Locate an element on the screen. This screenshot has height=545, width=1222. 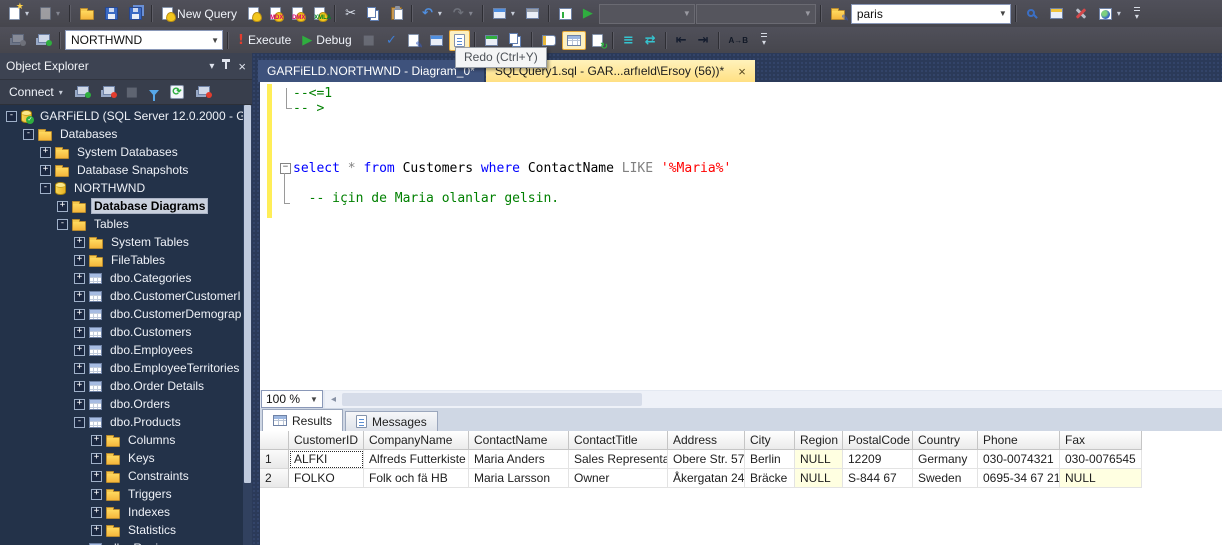
grid-cell: Folk och fä HB is located at coordinates (416, 478).